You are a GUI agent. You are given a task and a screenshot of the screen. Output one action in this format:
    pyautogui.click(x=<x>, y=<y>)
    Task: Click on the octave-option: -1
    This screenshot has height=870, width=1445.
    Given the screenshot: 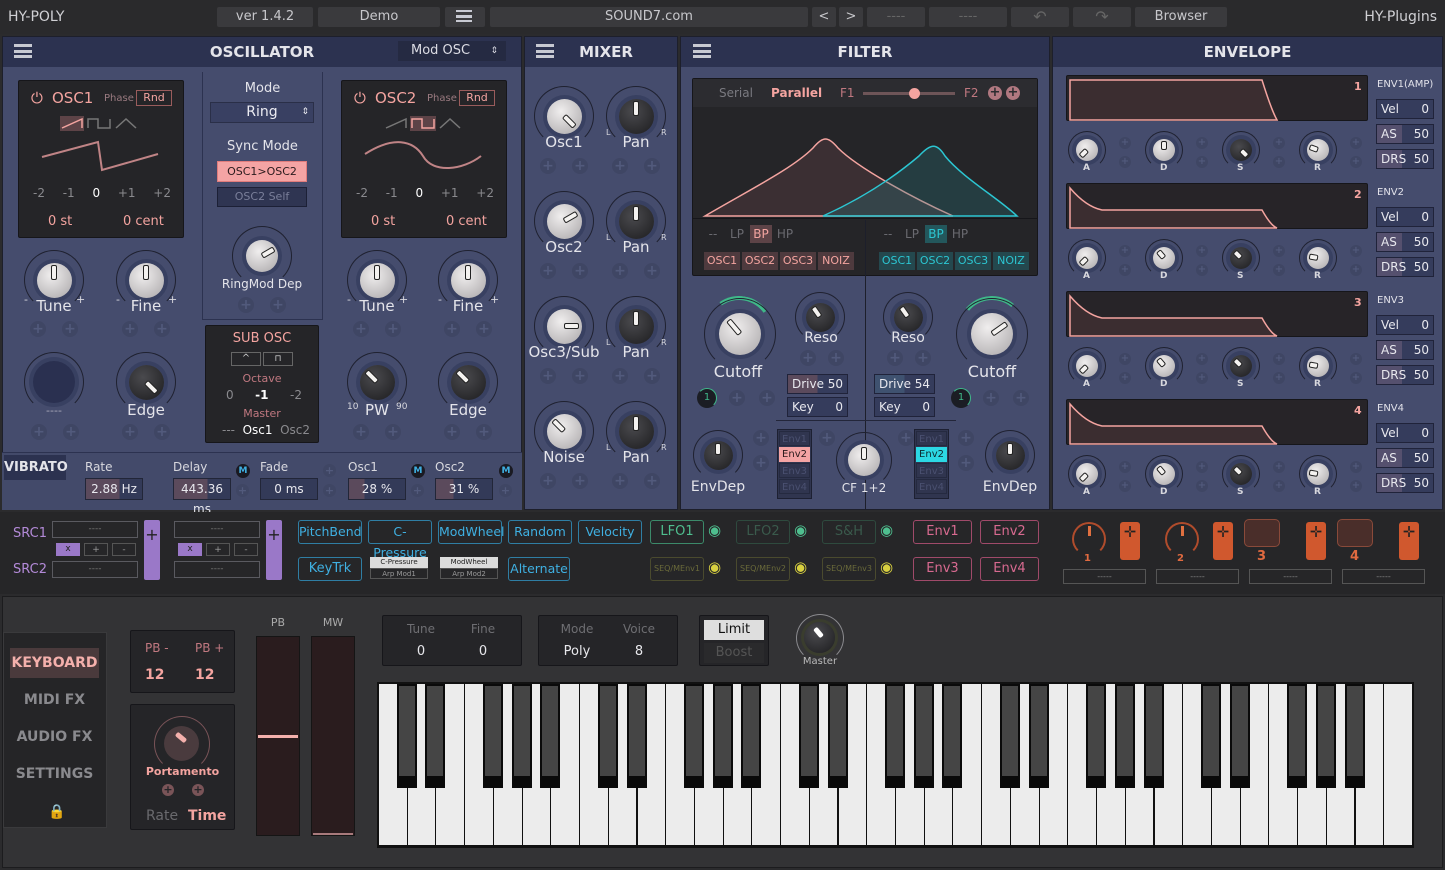 What is the action you would take?
    pyautogui.click(x=69, y=193)
    